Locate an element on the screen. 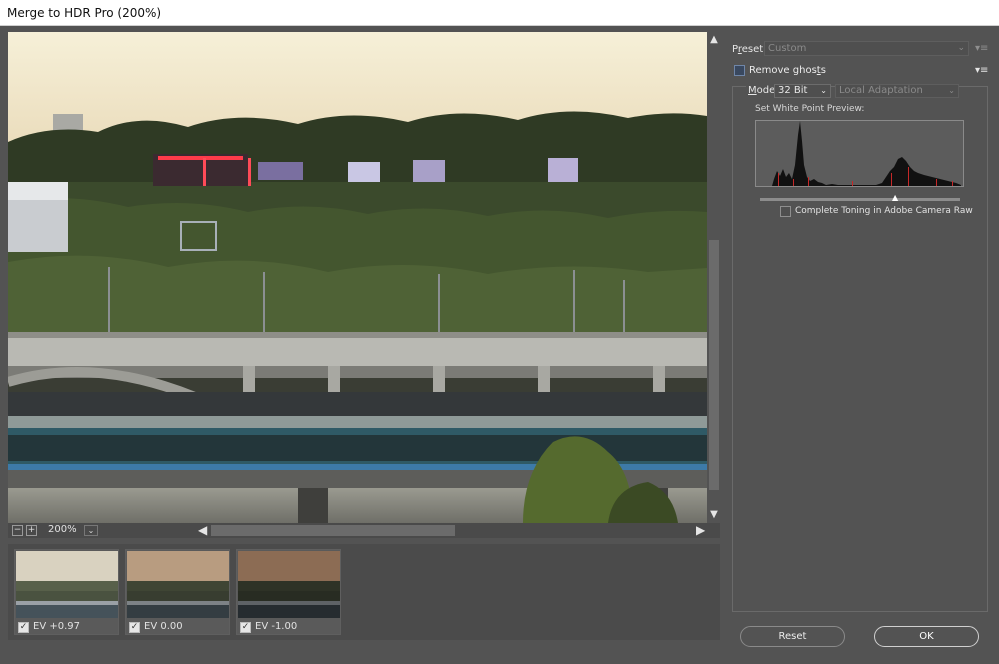 This screenshot has width=999, height=664. method-select: Local Adaptation ⌄ is located at coordinates (897, 91).